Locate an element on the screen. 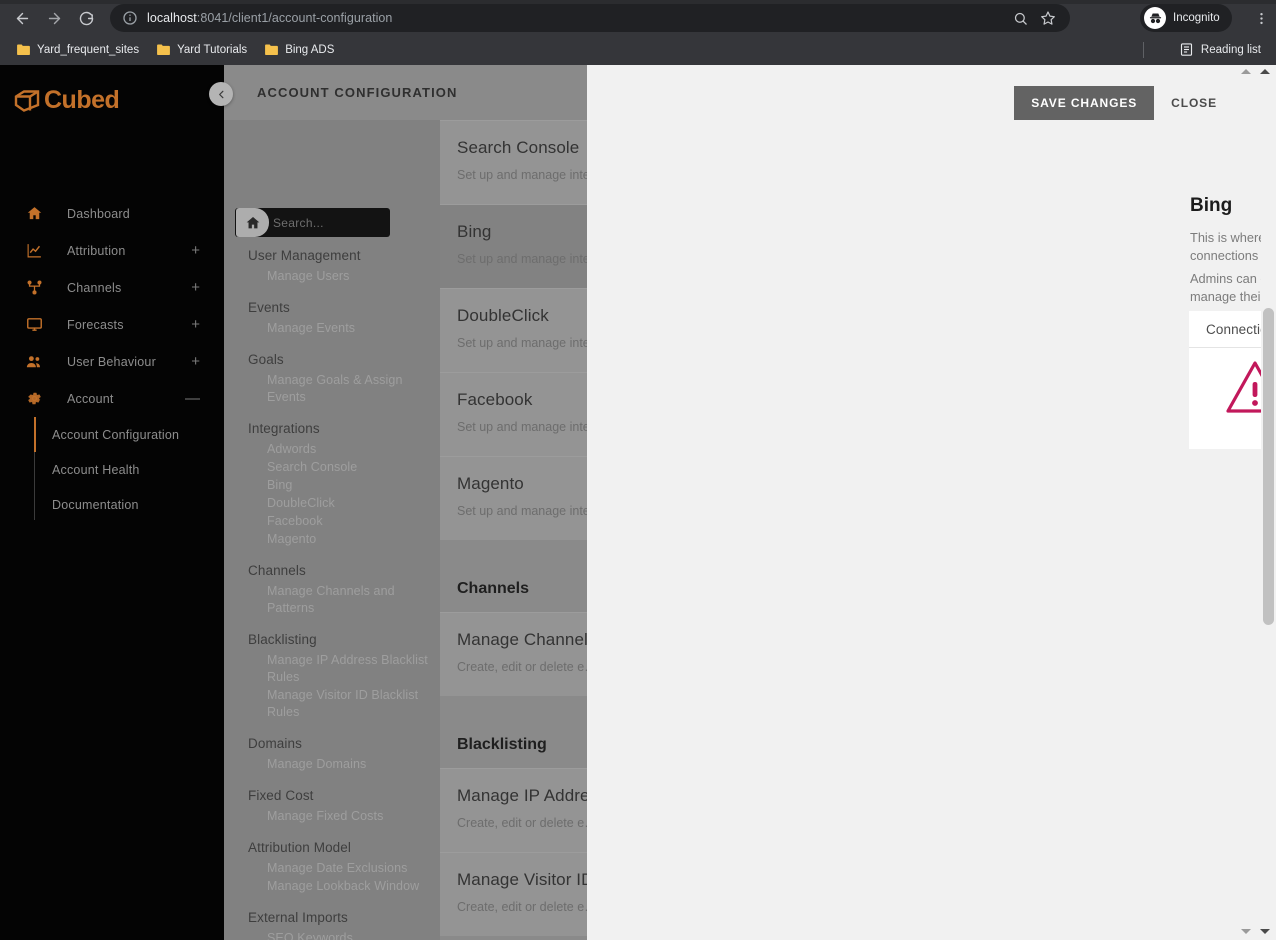 This screenshot has height=940, width=1276. menu-sub-item: Manage Lookback Window is located at coordinates (339, 886).